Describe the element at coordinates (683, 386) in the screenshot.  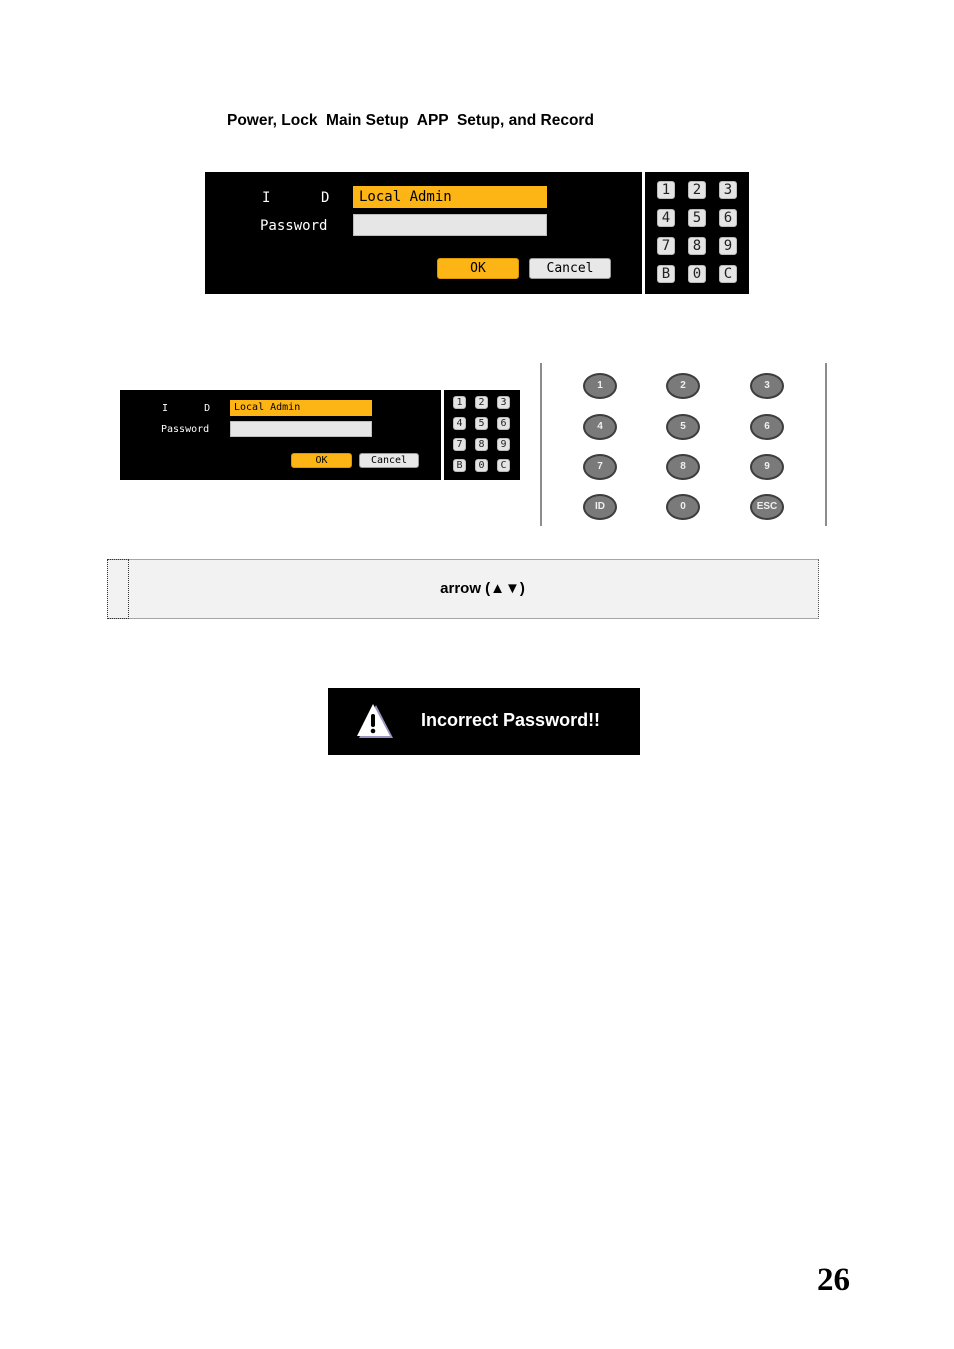
I see `remote-key: 2` at that location.